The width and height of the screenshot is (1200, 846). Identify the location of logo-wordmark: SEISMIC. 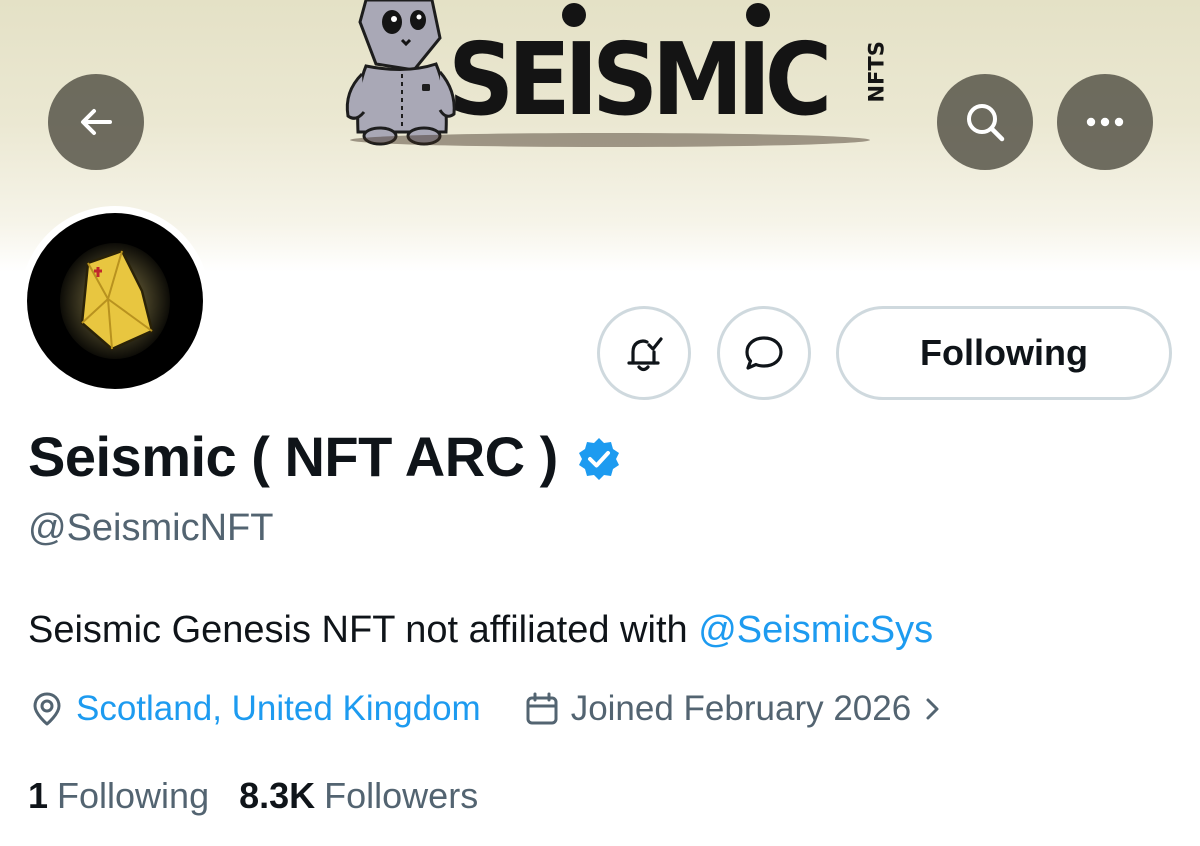
(640, 79).